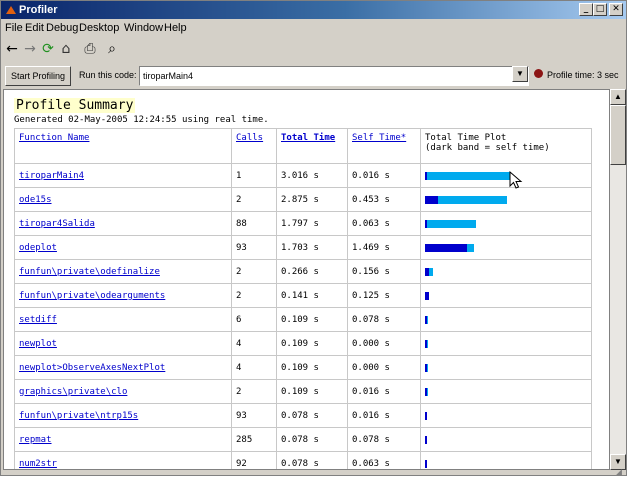  I want to click on home-icon: ⌂, so click(66, 49).